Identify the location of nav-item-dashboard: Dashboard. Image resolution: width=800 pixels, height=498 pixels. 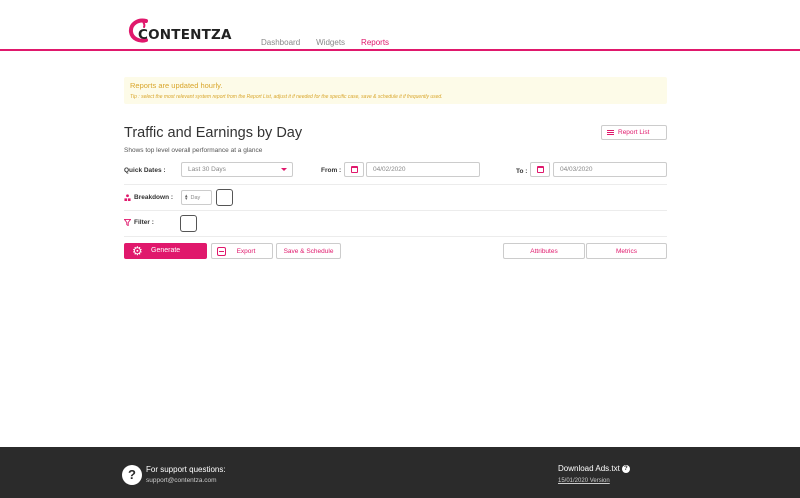
(280, 42).